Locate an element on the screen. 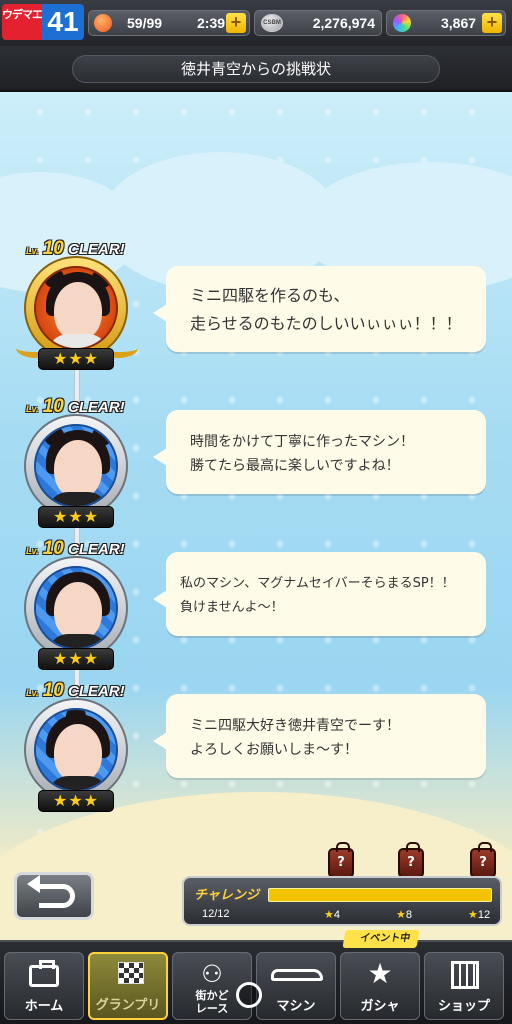  challenge-progress: チャレンジ 12/12 ★4 ★8 ★12 is located at coordinates (342, 901).